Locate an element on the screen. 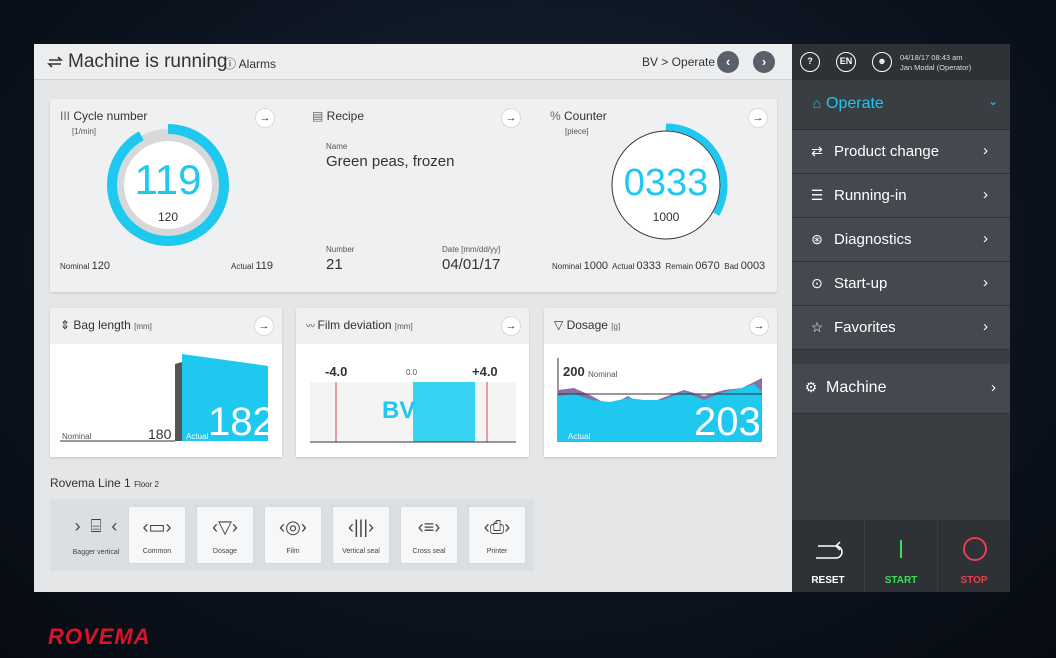  module-vertical-seal: ‹|||› Vertical seal is located at coordinates (361, 535).